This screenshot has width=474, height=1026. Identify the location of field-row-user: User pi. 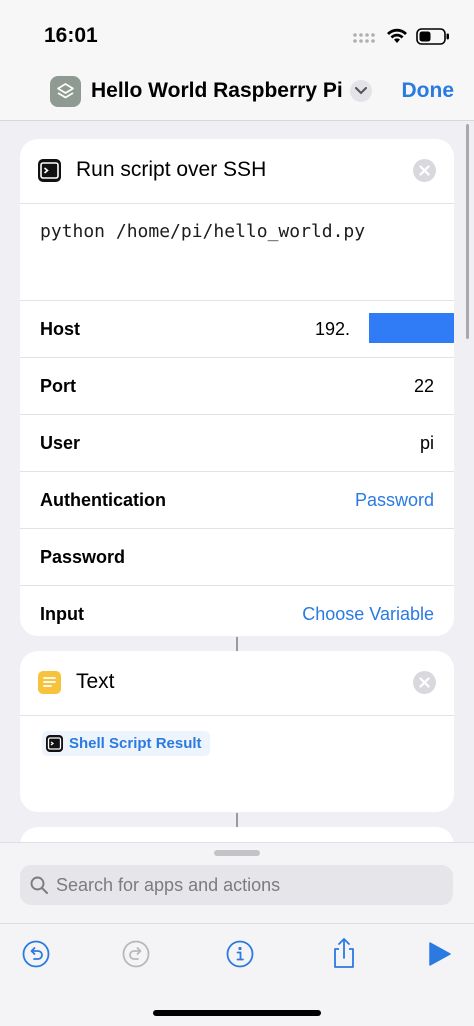
(237, 443).